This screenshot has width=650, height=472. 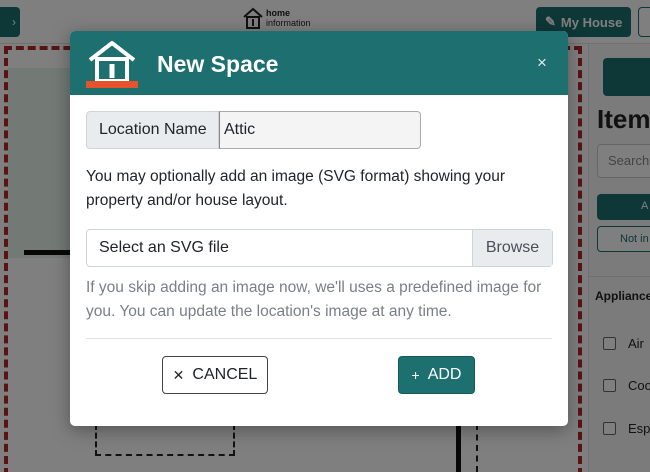 I want to click on modal-header: New Space ×, so click(x=319, y=63).